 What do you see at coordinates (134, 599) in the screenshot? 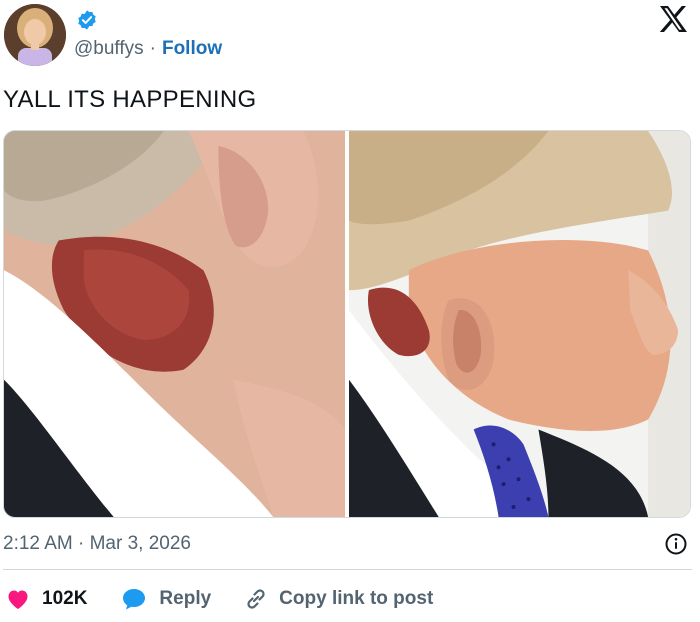
I see `reply-bubble-icon` at bounding box center [134, 599].